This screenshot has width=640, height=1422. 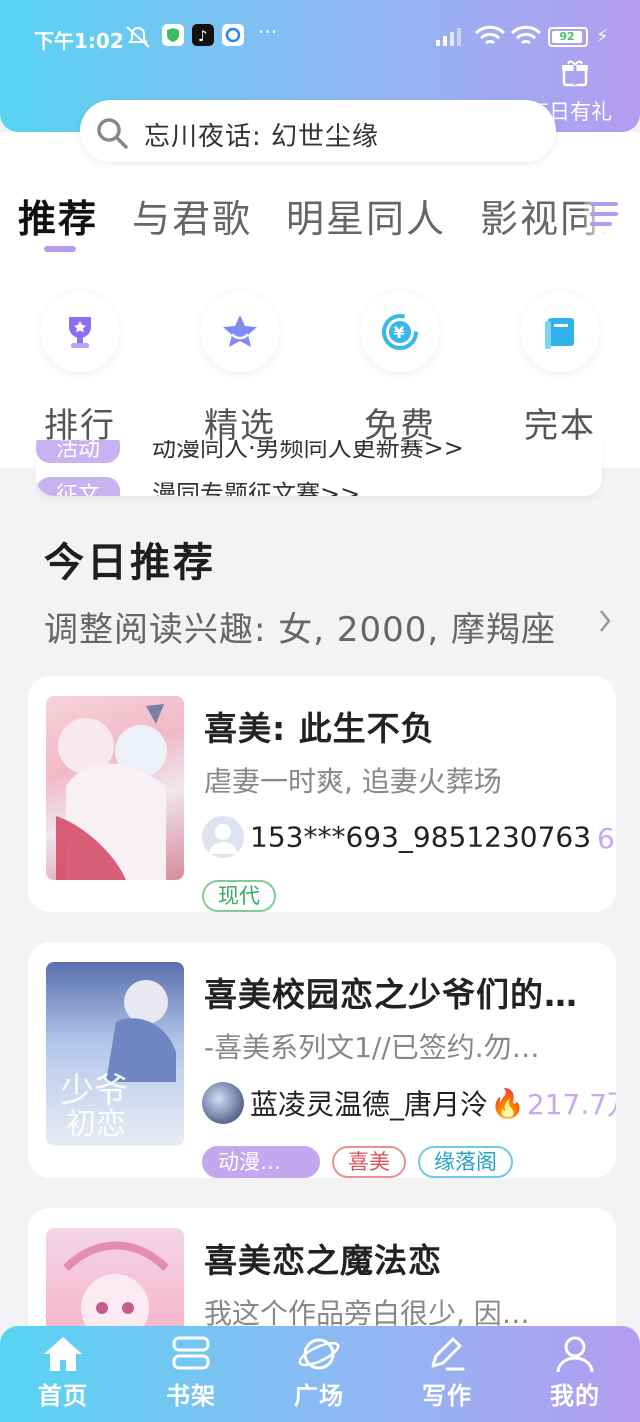 What do you see at coordinates (240, 369) in the screenshot?
I see `quick-entry-featured: 精选` at bounding box center [240, 369].